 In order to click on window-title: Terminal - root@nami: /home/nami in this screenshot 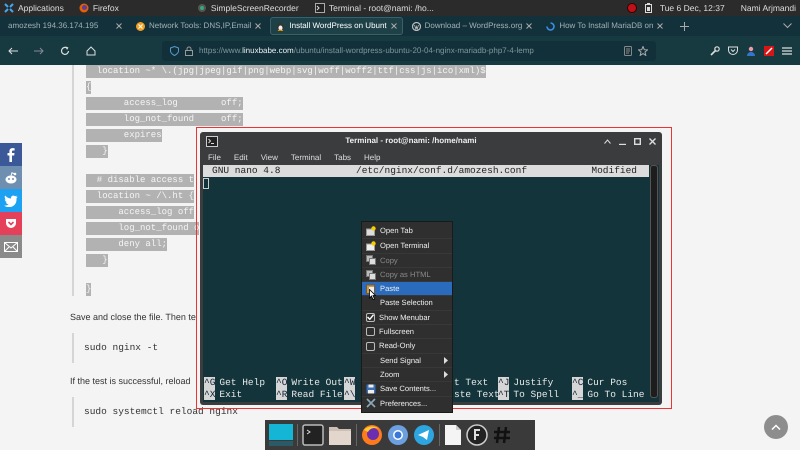, I will do `click(411, 141)`.